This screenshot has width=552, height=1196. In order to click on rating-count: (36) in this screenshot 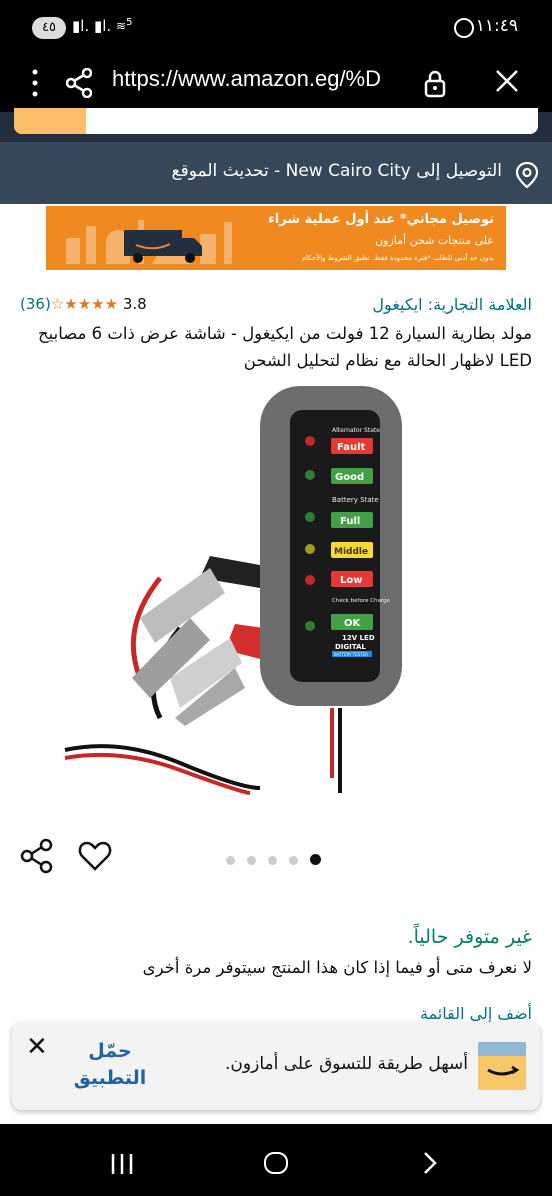, I will do `click(35, 304)`.